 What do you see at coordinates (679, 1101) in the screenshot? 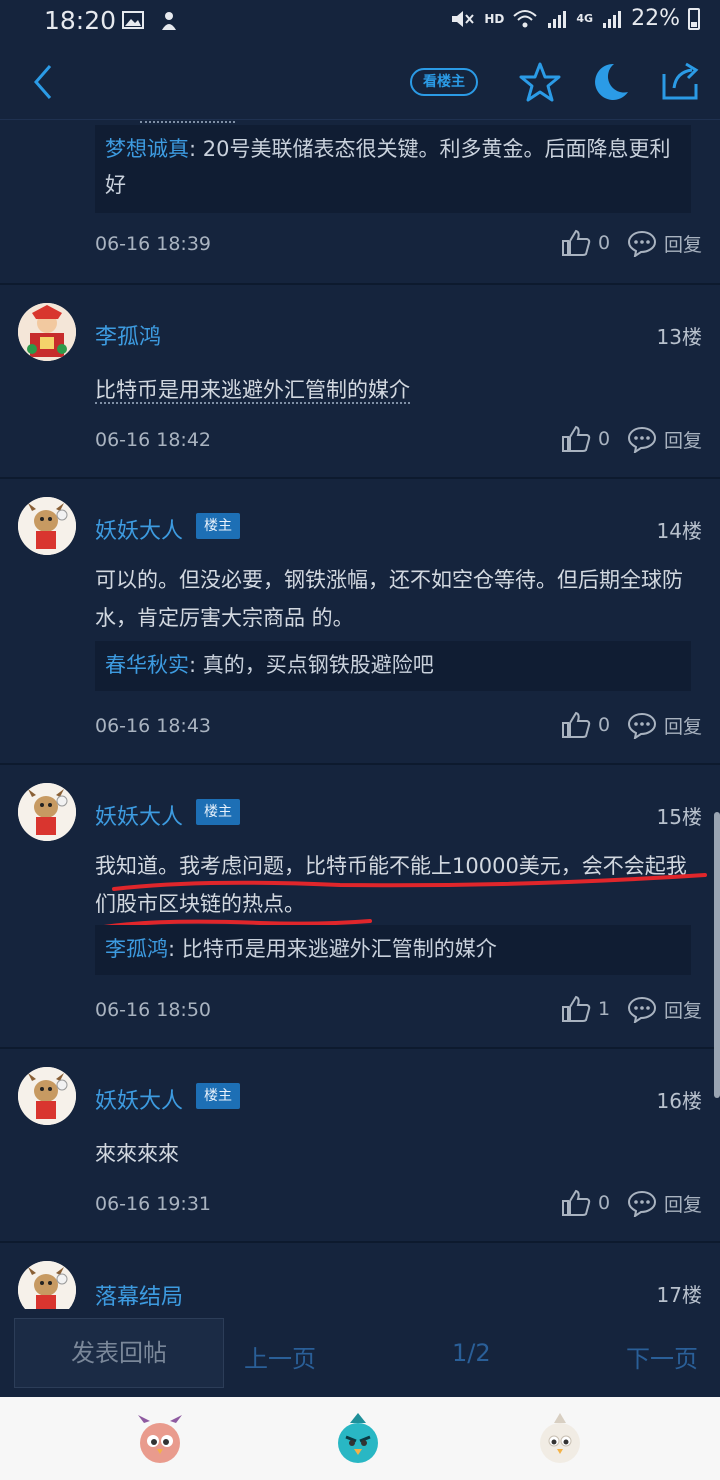
I see `floor-number: 16楼` at bounding box center [679, 1101].